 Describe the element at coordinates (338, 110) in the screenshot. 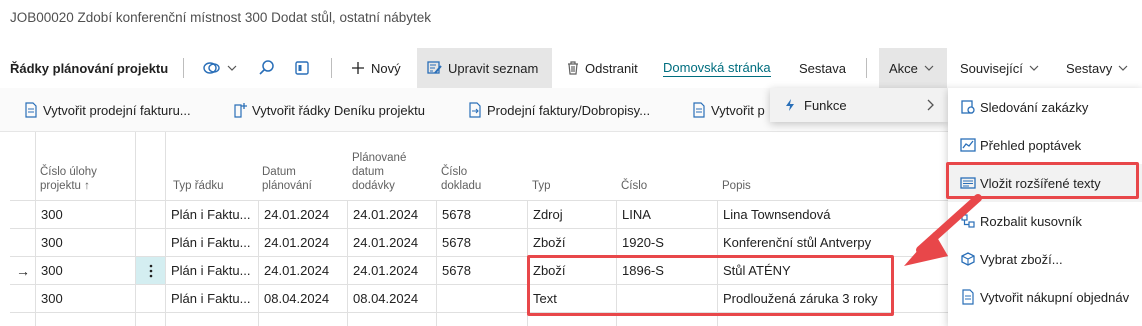

I see `create-journal-lines-label: Vytvořit řádky Deníku projektu` at that location.